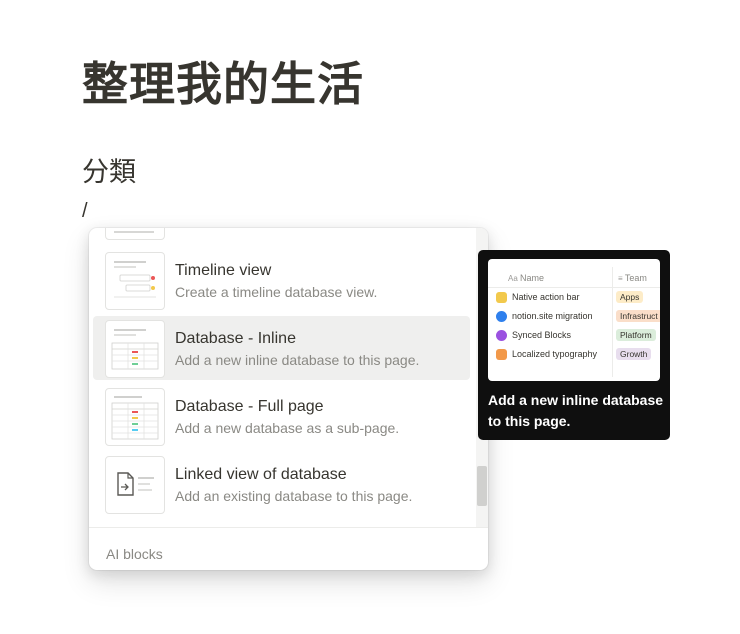  I want to click on pencil-icon, so click(501, 297).